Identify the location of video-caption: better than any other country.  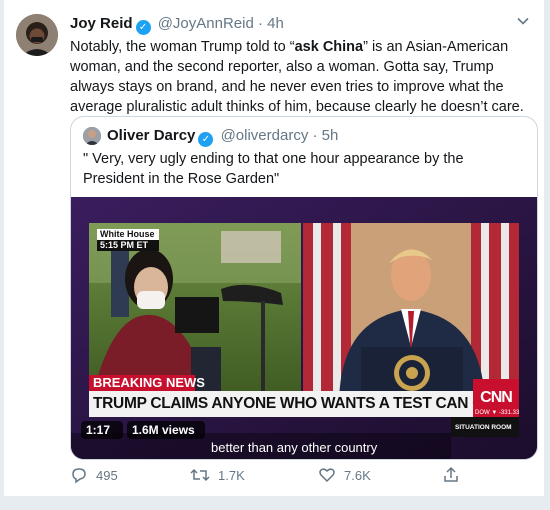
(294, 447).